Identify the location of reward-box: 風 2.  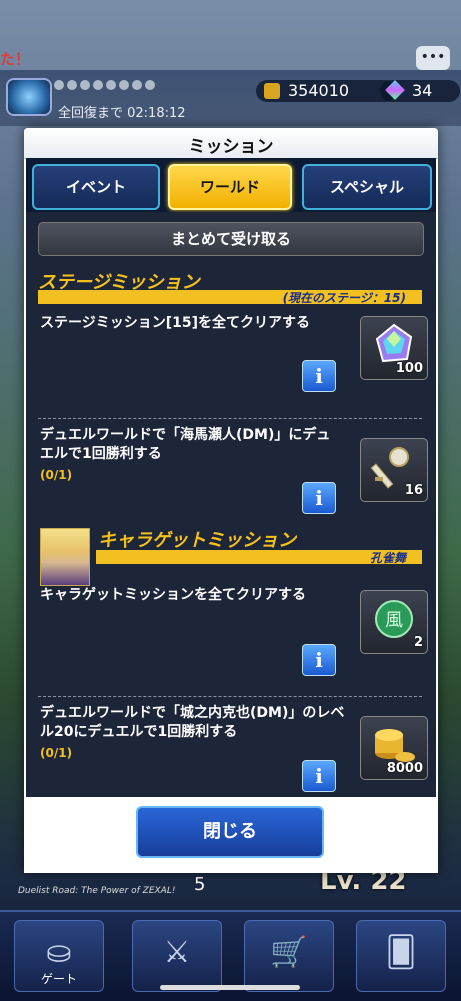
(394, 622).